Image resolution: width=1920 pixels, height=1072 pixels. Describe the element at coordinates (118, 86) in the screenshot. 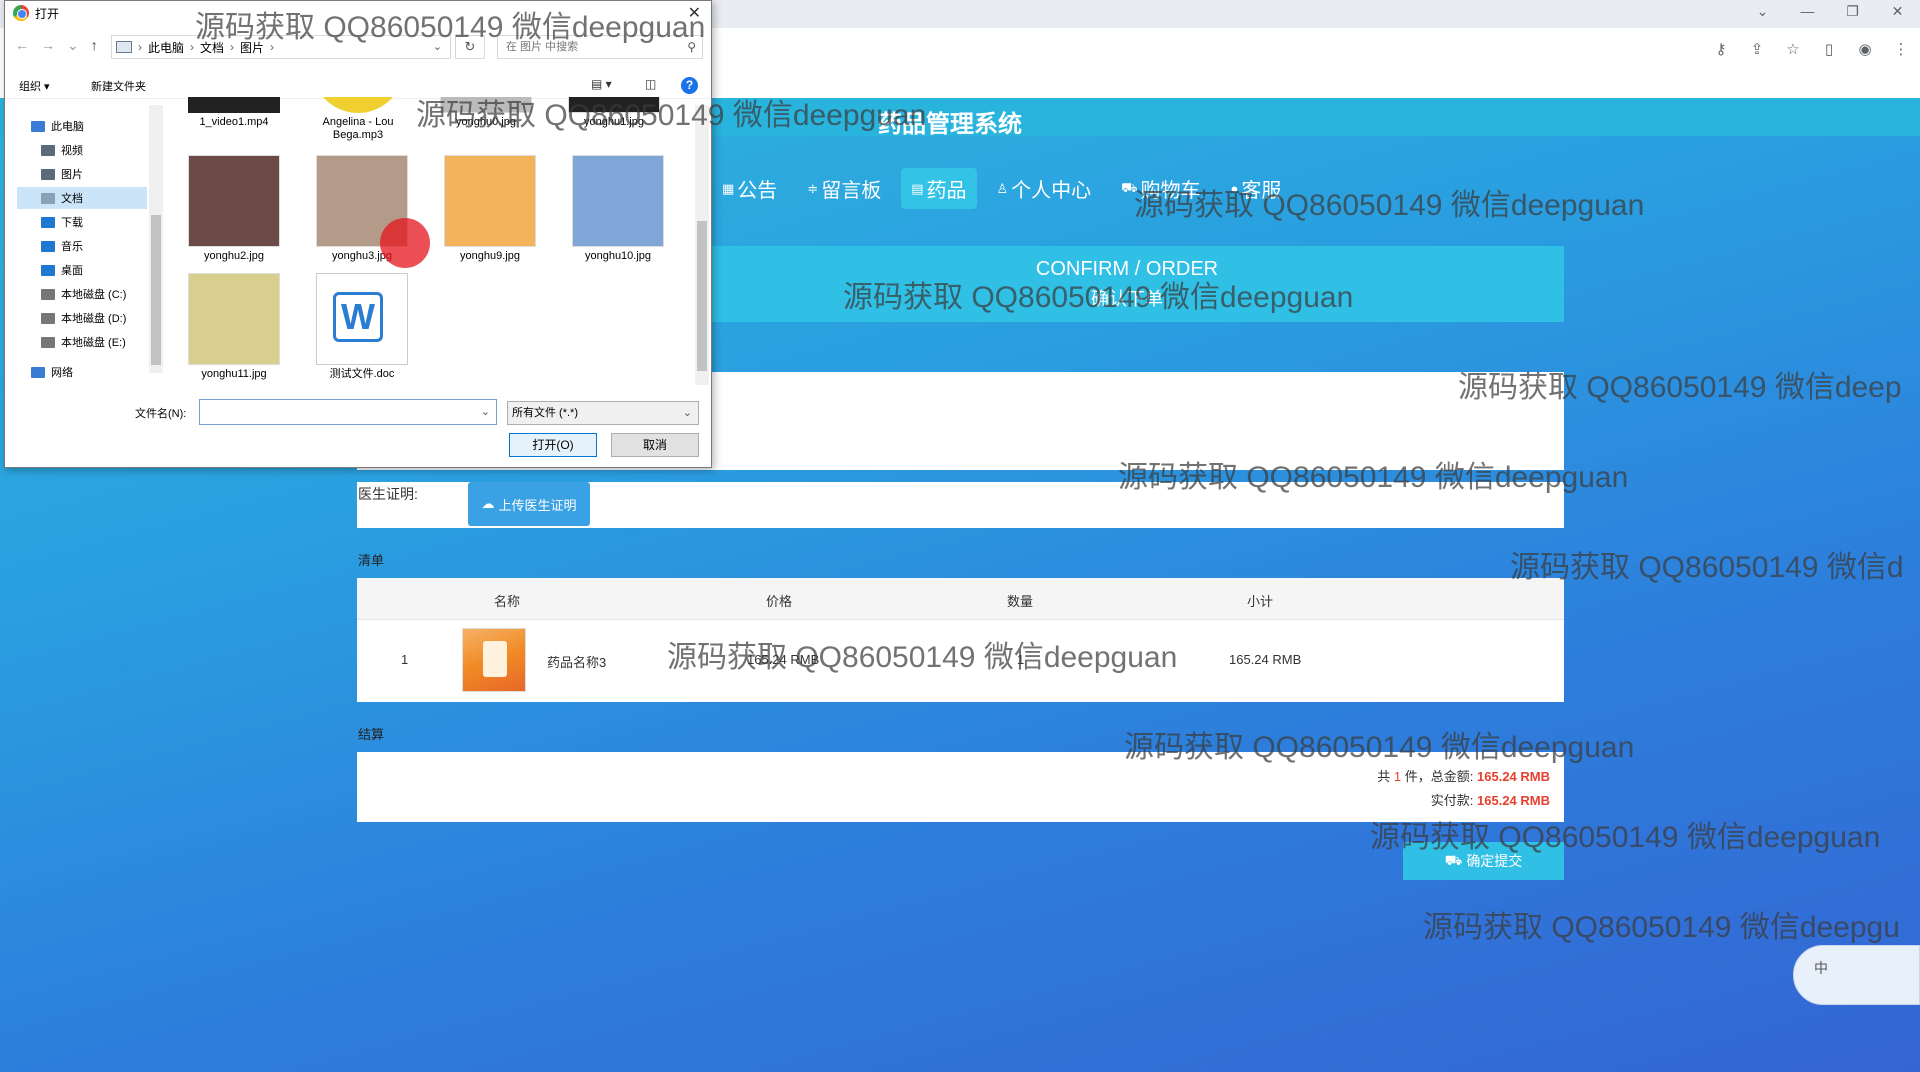

I see `new-folder-button: 新建文件夹` at that location.